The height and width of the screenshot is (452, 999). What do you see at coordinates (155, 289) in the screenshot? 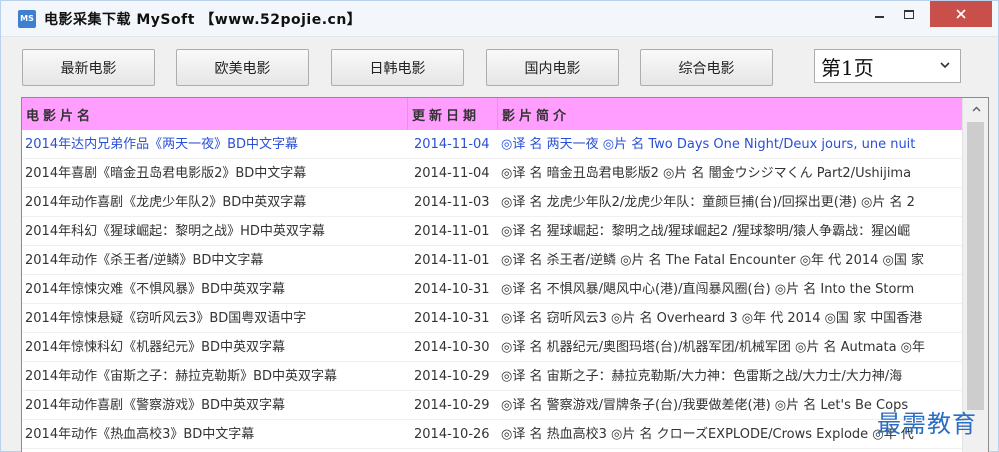
I see `movie-title-cell: 2014年惊悚灾难《不惧风暴》BD中英双字幕` at bounding box center [155, 289].